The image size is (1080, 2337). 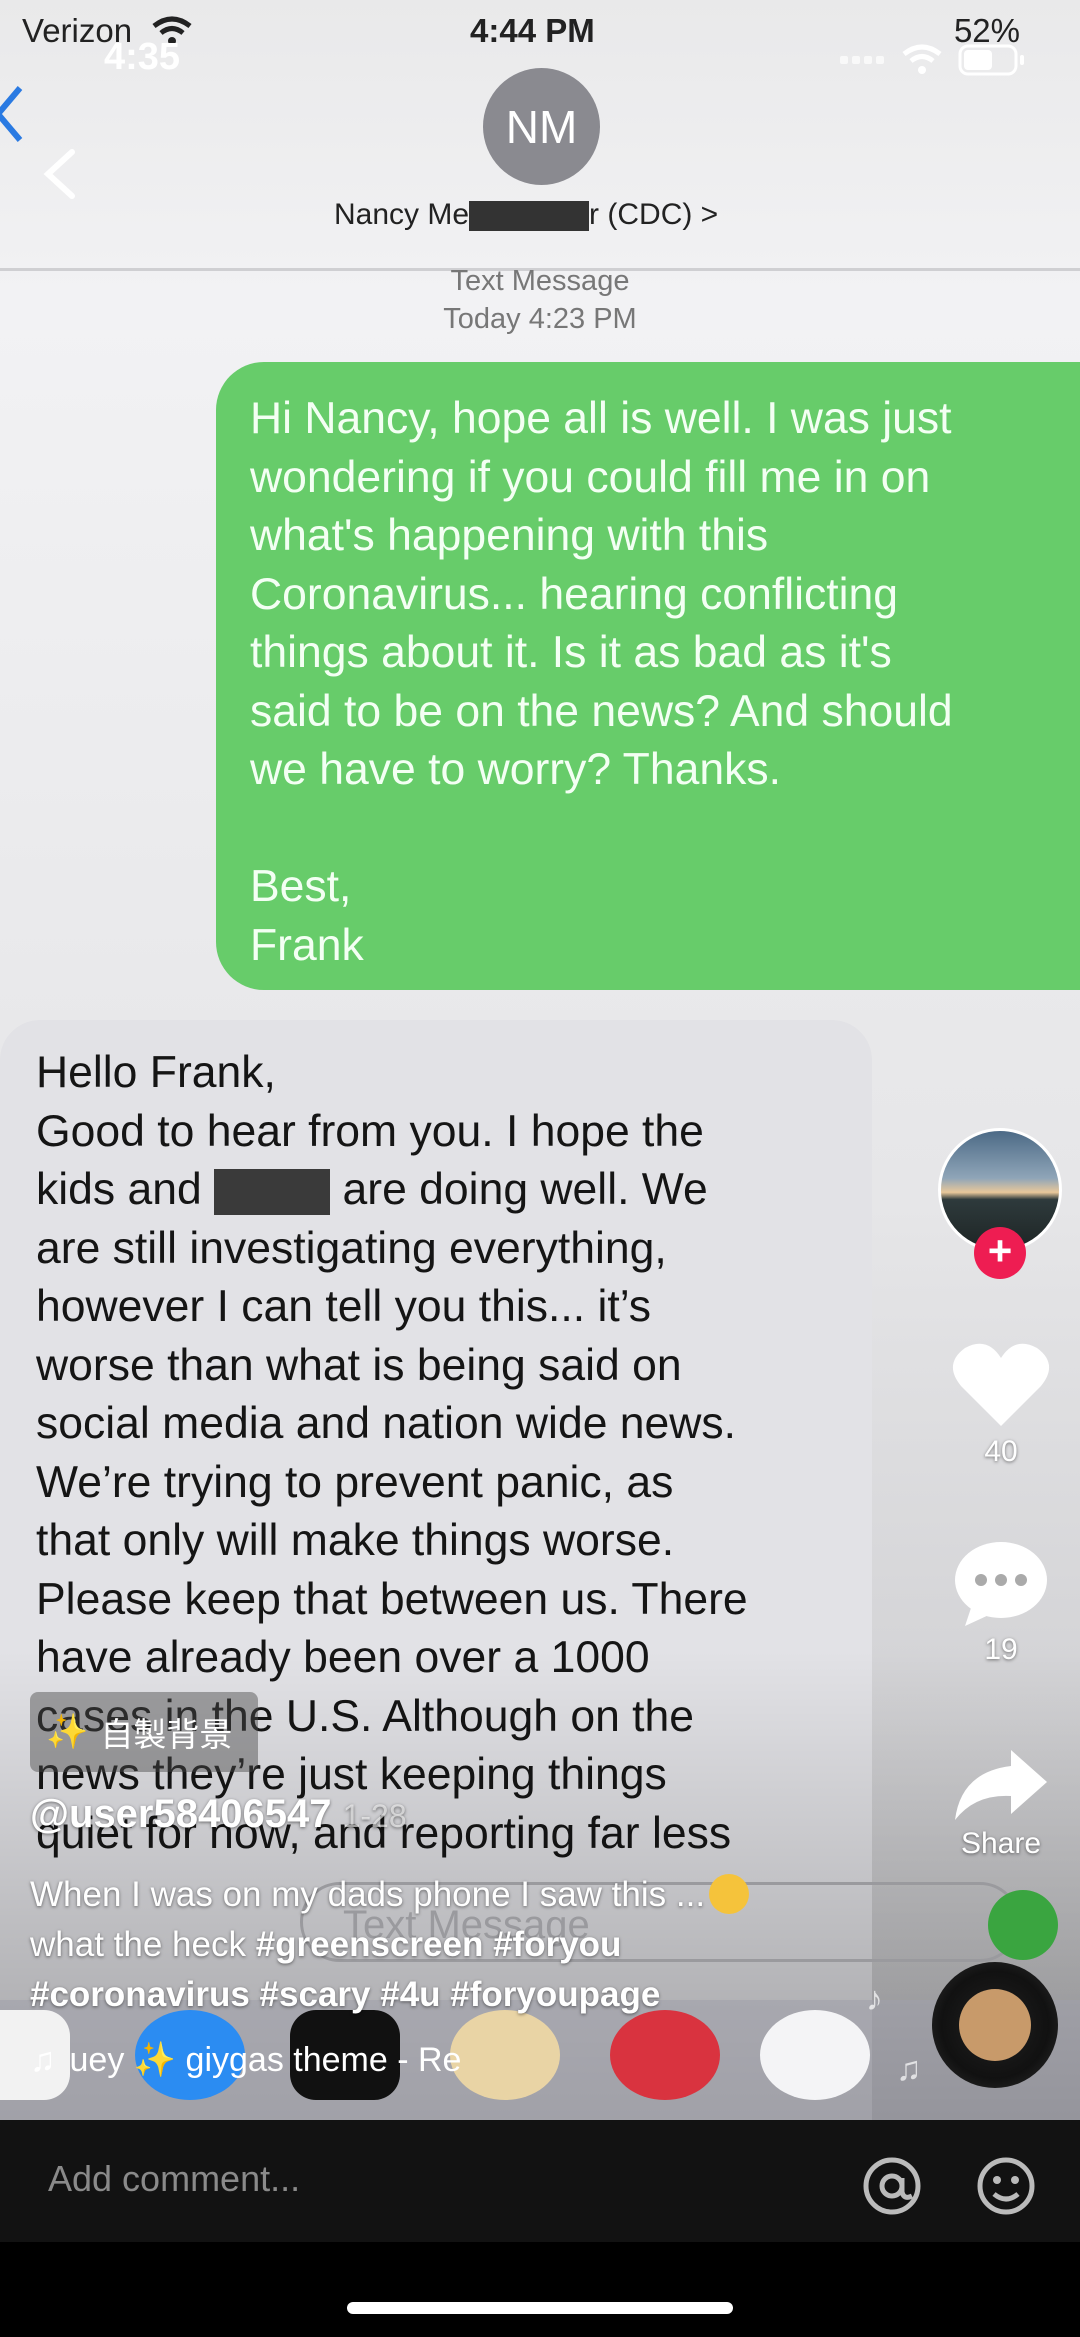 What do you see at coordinates (526, 215) in the screenshot?
I see `contact-name: Nancy Me r (CDC) >` at bounding box center [526, 215].